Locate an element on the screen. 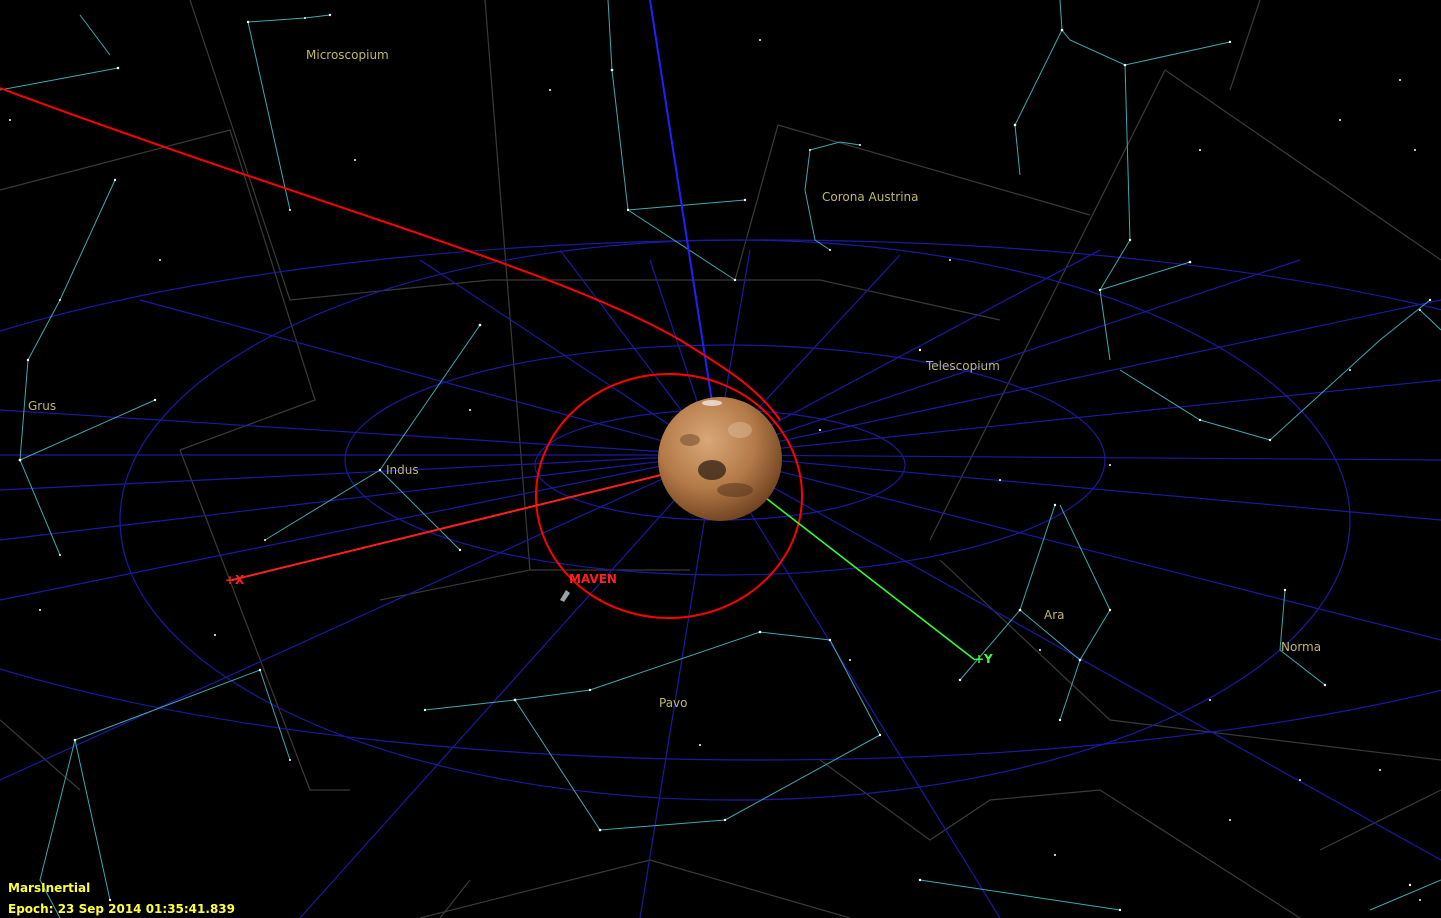 The height and width of the screenshot is (918, 1441). epoch-label: Epoch: is located at coordinates (31, 909).